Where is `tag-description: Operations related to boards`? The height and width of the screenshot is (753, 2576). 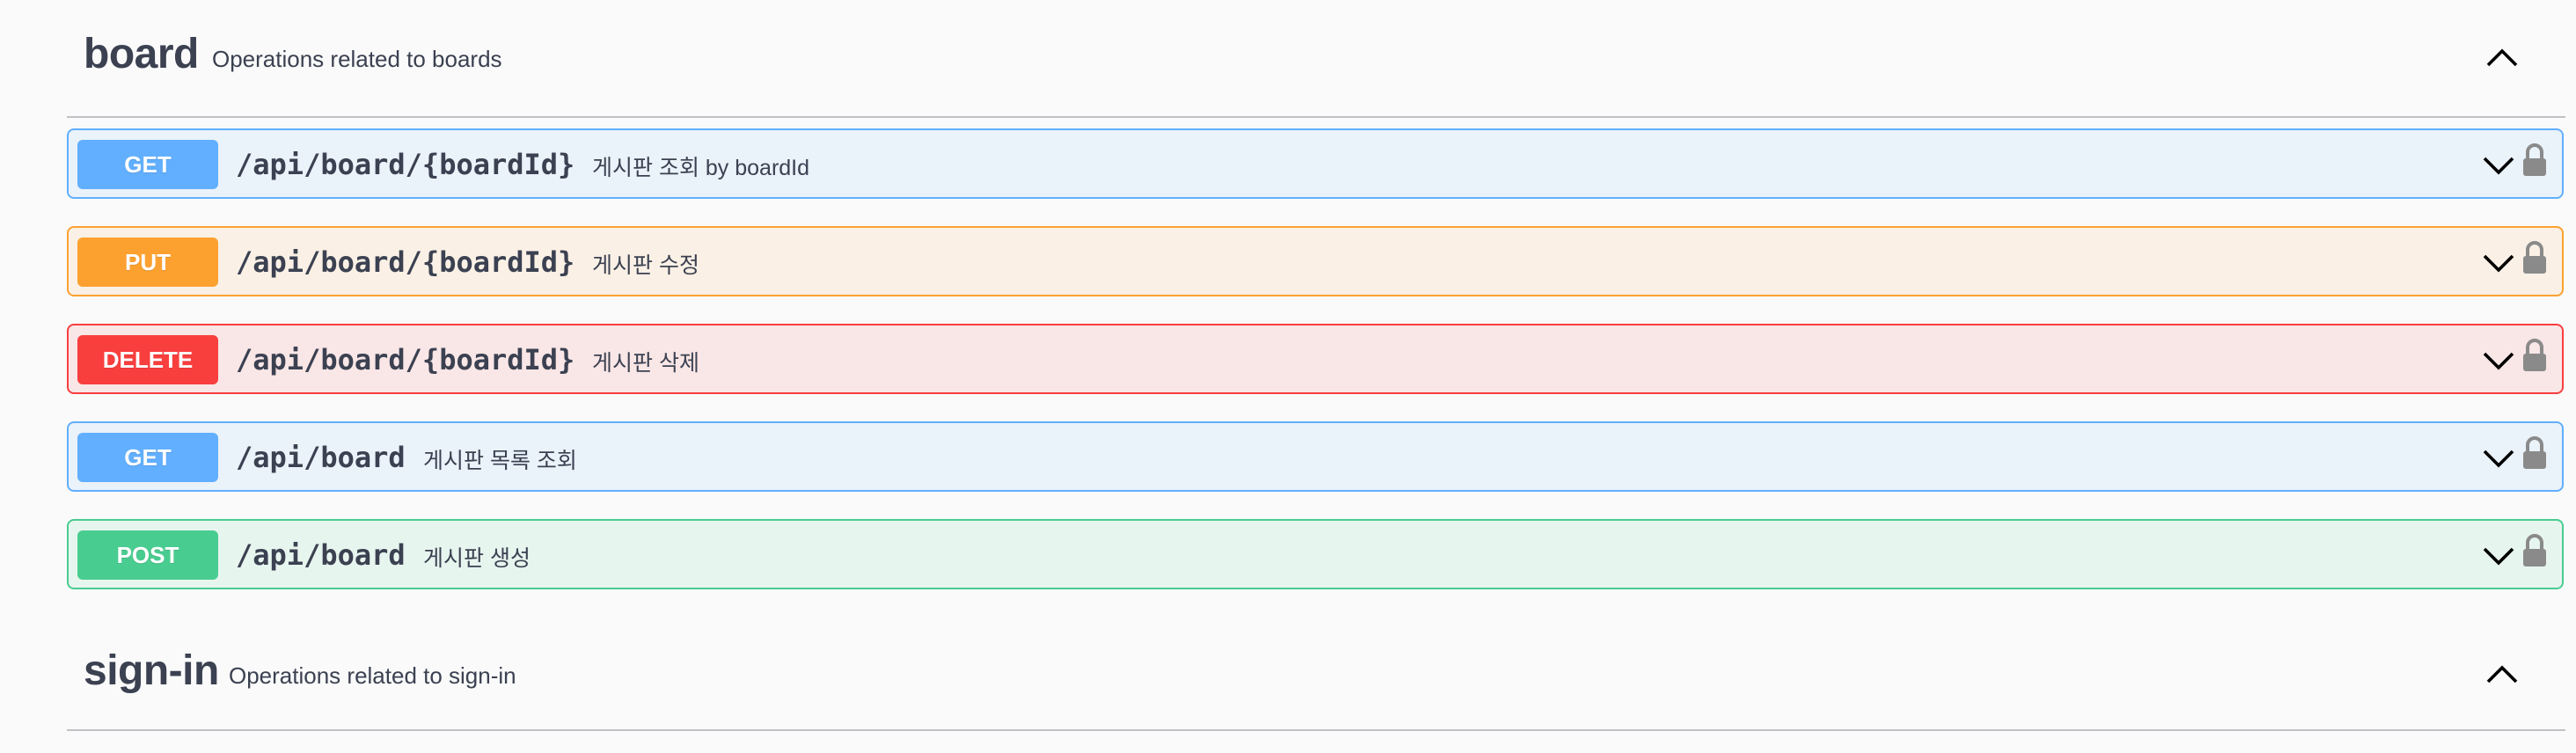
tag-description: Operations related to boards is located at coordinates (357, 59).